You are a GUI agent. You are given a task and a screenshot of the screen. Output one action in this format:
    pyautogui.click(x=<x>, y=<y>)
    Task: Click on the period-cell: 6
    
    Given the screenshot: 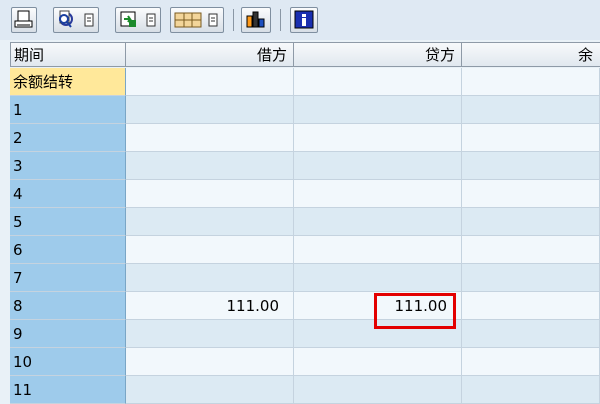 What is the action you would take?
    pyautogui.click(x=68, y=250)
    